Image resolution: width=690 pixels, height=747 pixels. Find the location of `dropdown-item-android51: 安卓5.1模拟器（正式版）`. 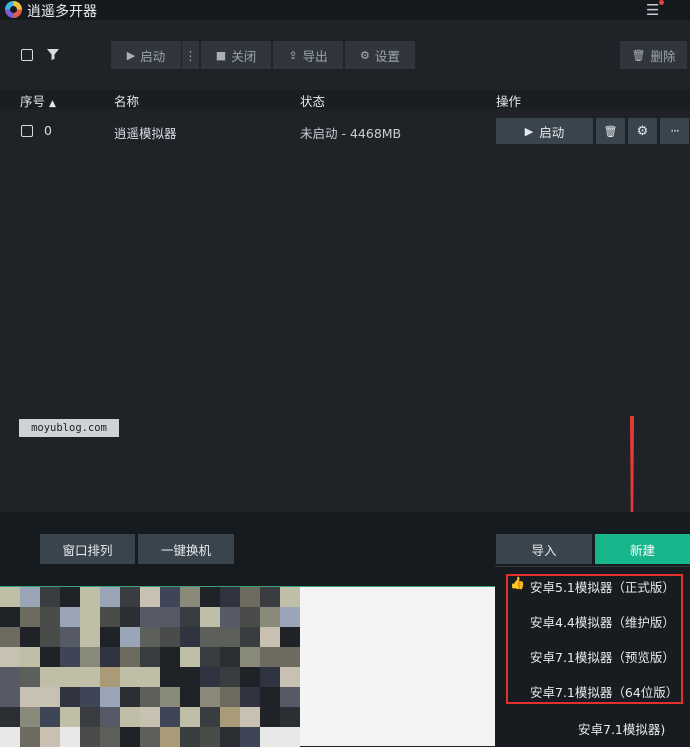

dropdown-item-android51: 安卓5.1模拟器（正式版） is located at coordinates (602, 586).